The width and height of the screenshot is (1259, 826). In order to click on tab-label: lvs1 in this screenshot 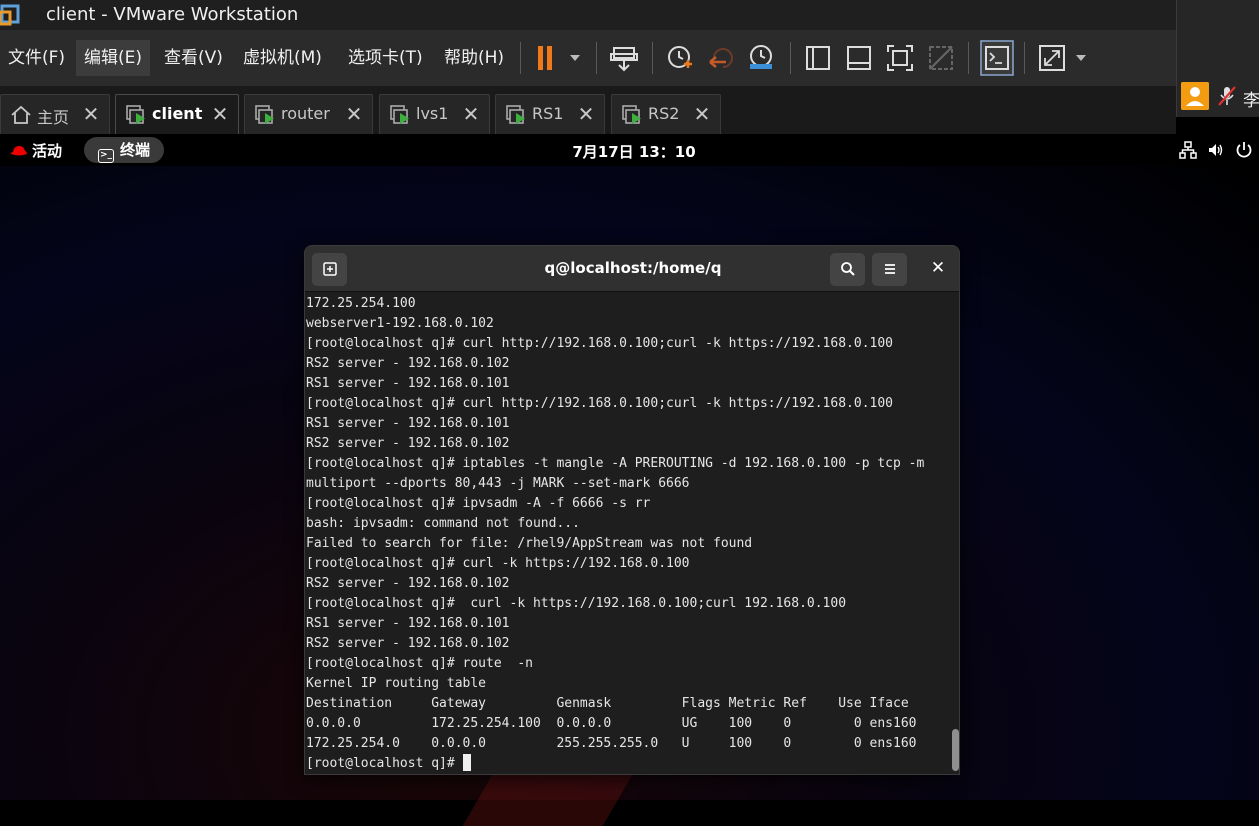, I will do `click(432, 113)`.